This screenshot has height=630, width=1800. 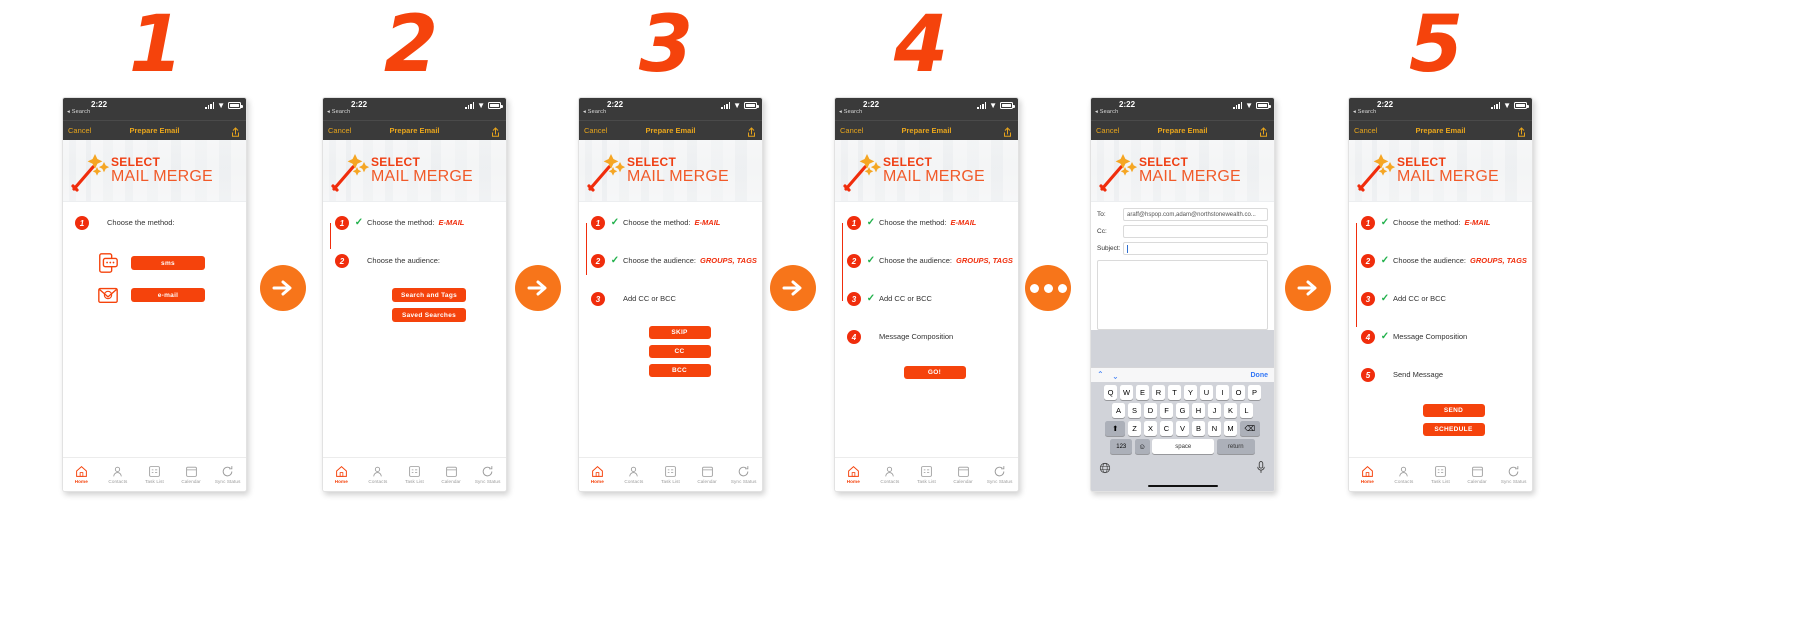 I want to click on keyboard-done-button: Done, so click(x=1260, y=375).